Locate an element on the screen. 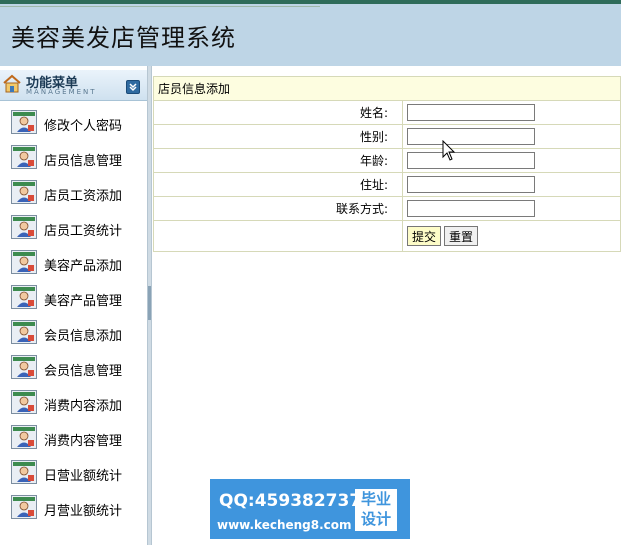  name-label: 姓名: is located at coordinates (278, 112).